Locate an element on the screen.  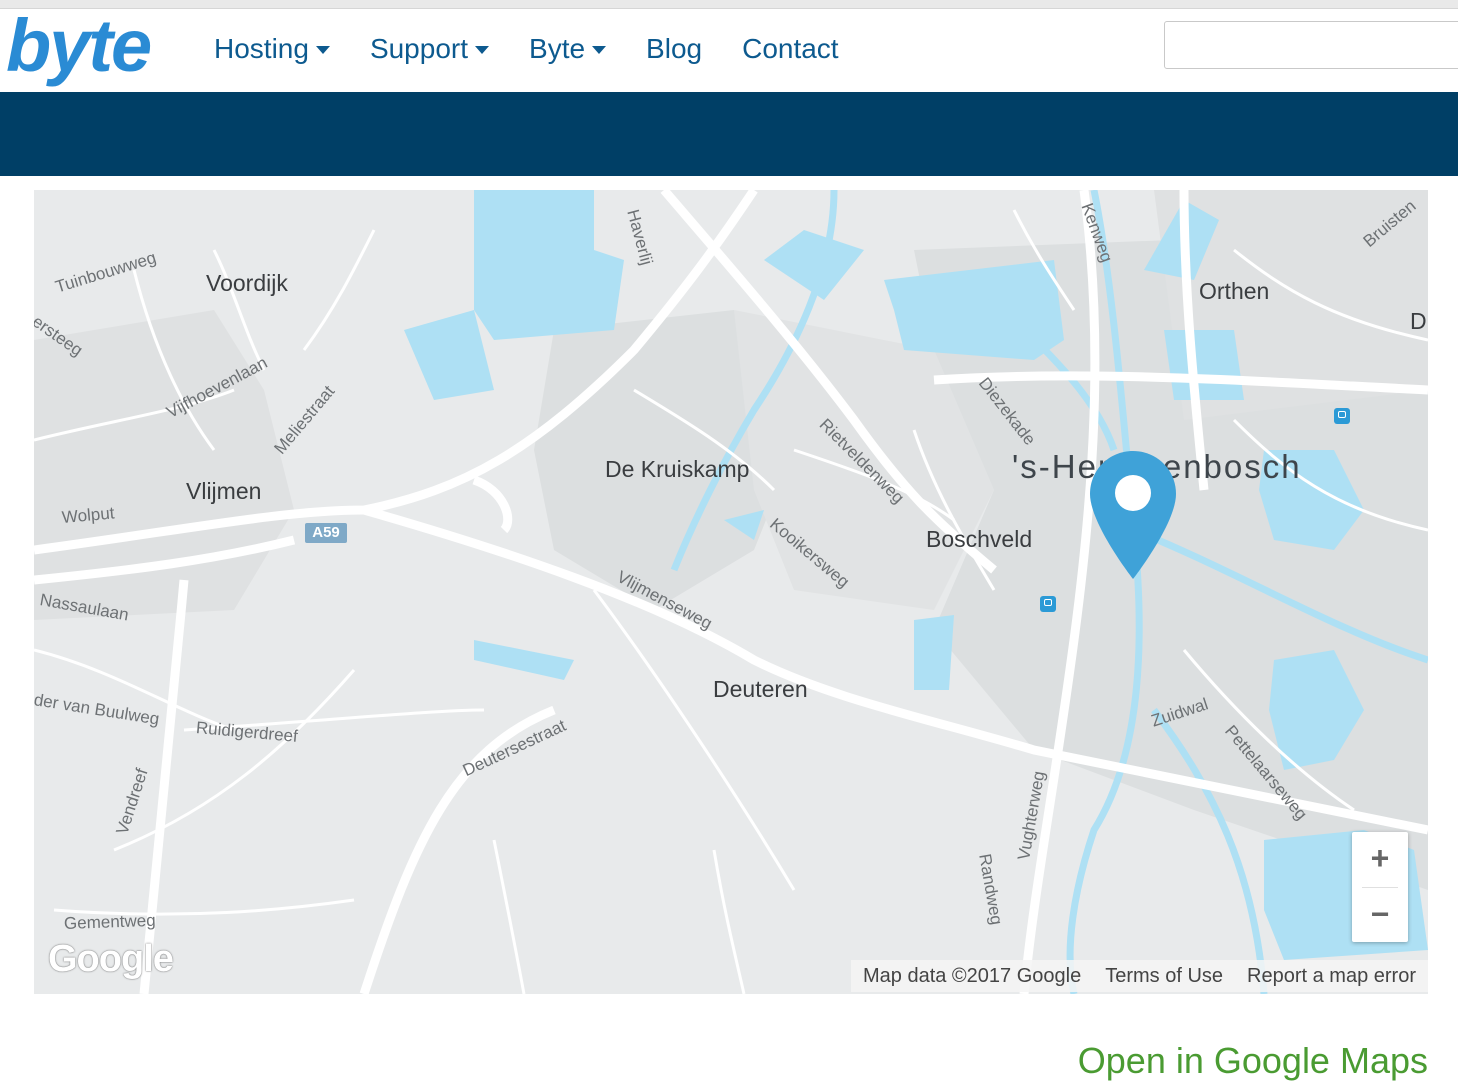
terms-of-use-link: Terms of Use is located at coordinates (1164, 976).